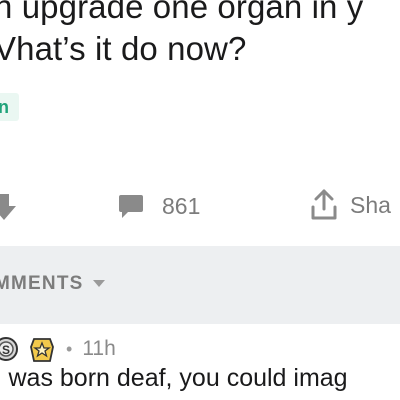 The width and height of the screenshot is (400, 400). What do you see at coordinates (181, 205) in the screenshot?
I see `comment-count: 861` at bounding box center [181, 205].